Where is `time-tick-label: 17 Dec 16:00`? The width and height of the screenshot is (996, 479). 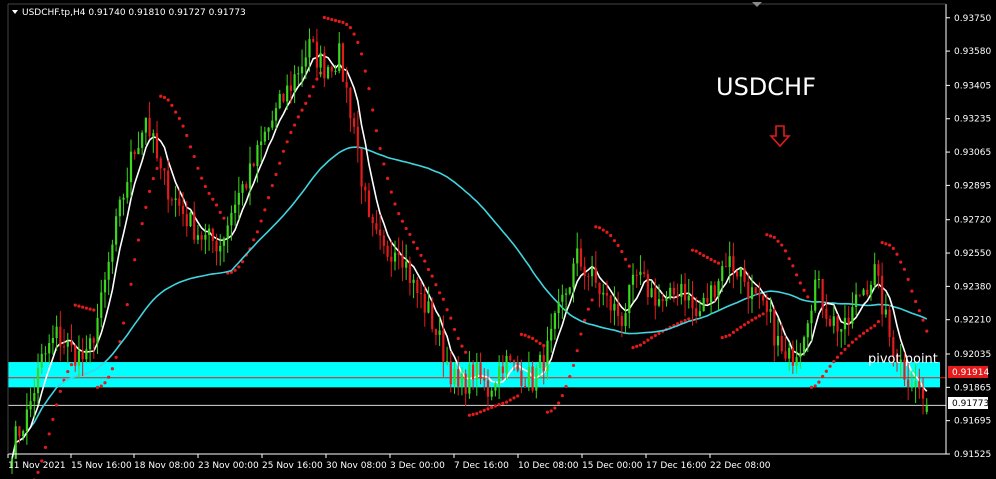 time-tick-label: 17 Dec 16:00 is located at coordinates (676, 466).